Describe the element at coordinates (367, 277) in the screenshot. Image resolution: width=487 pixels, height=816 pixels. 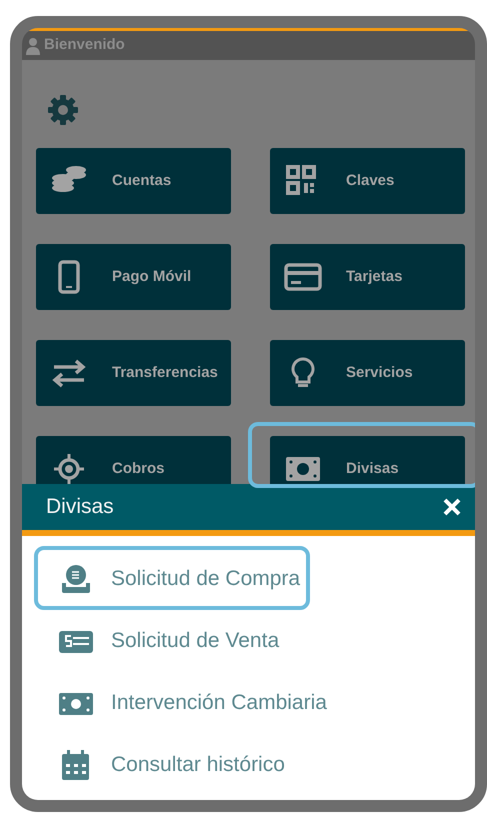
I see `menu-tile: Tarjetas` at that location.